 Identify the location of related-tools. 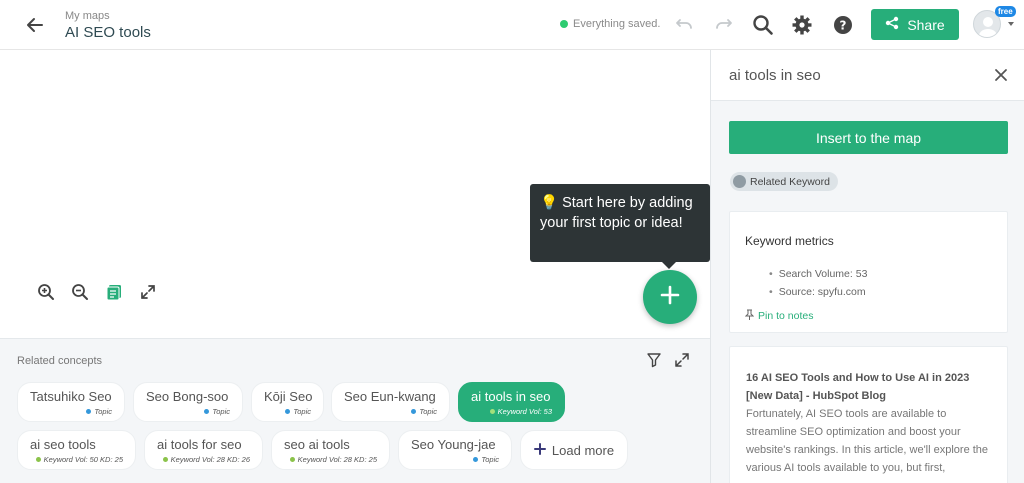
(668, 362).